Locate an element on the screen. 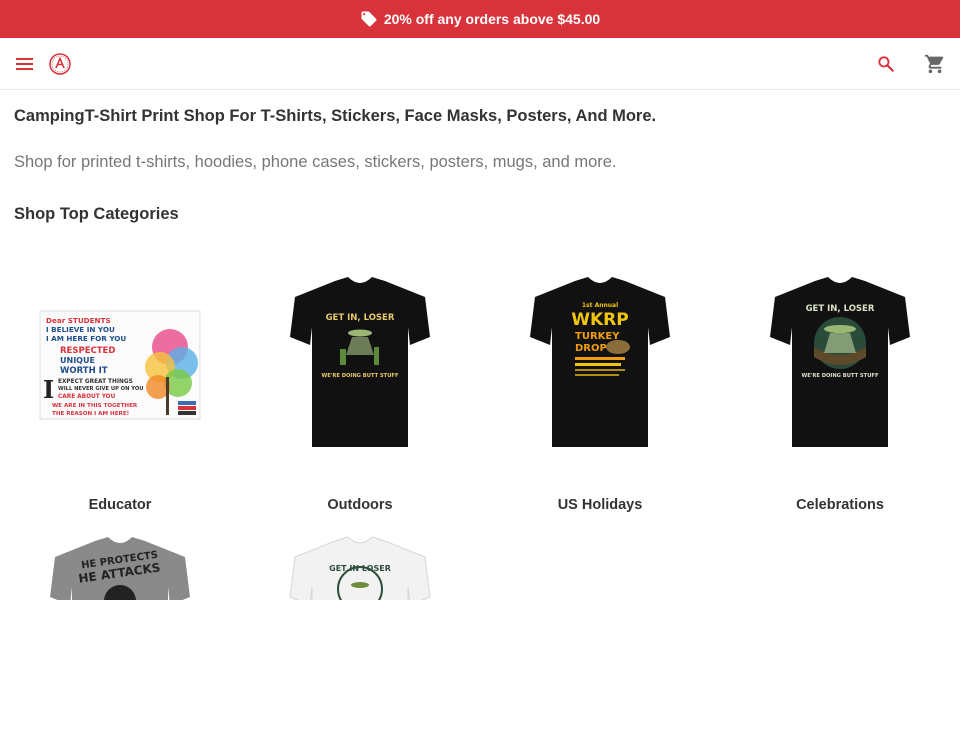 This screenshot has width=960, height=733. top-nav is located at coordinates (480, 64).